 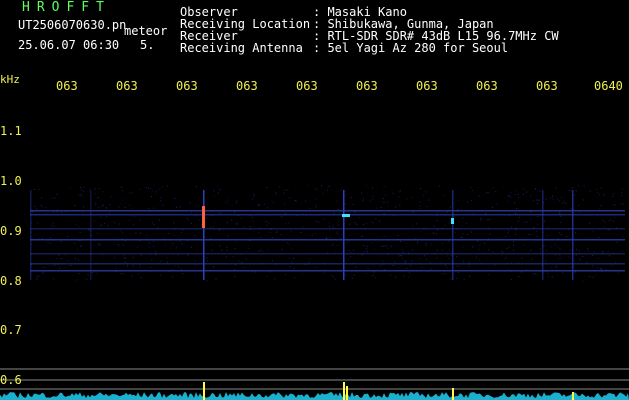 I want to click on x-tick: 0640, so click(x=608, y=86).